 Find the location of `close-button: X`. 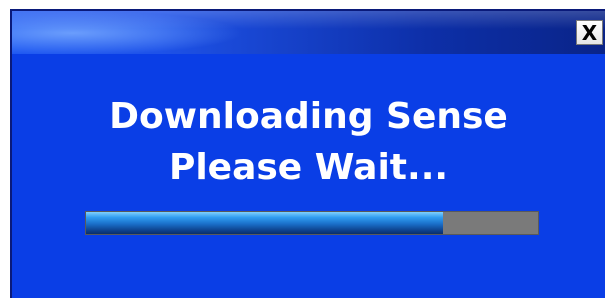

close-button: X is located at coordinates (589, 32).